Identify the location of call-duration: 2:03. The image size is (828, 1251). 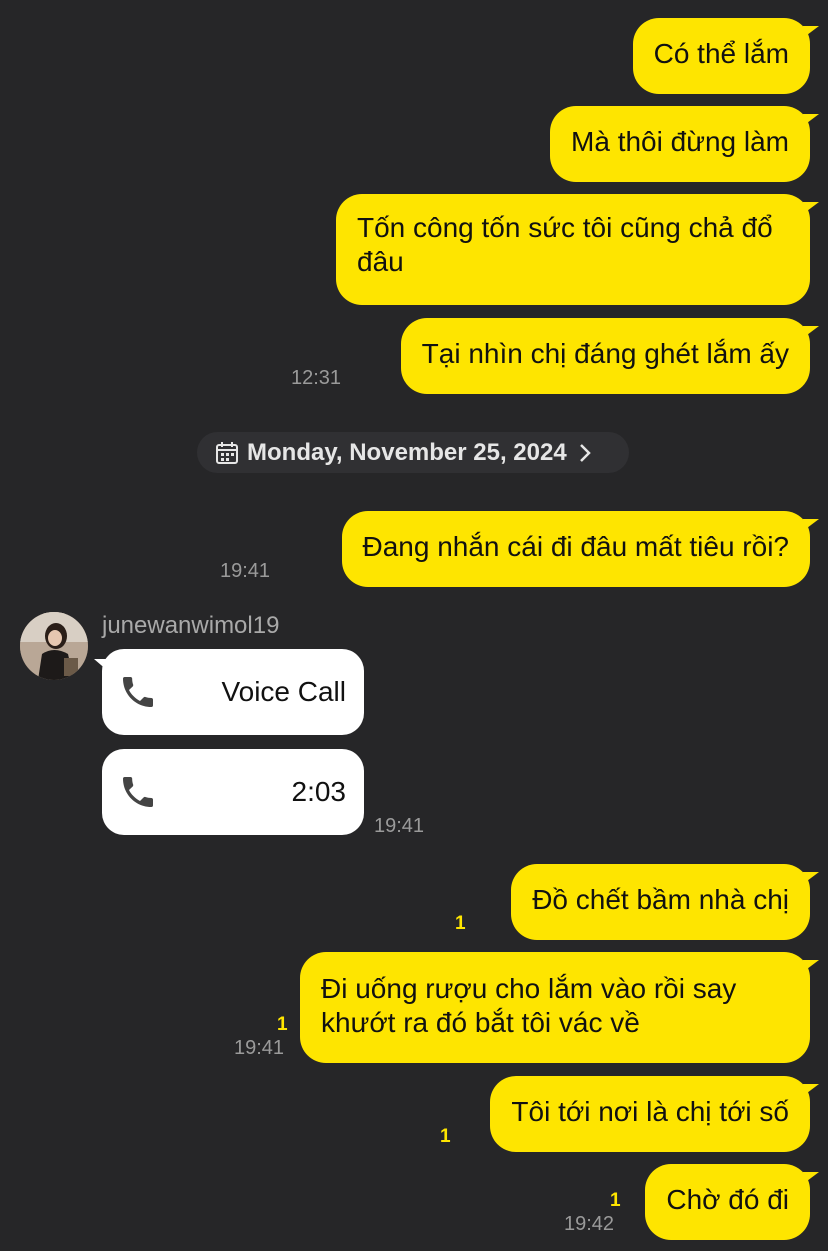
(319, 791).